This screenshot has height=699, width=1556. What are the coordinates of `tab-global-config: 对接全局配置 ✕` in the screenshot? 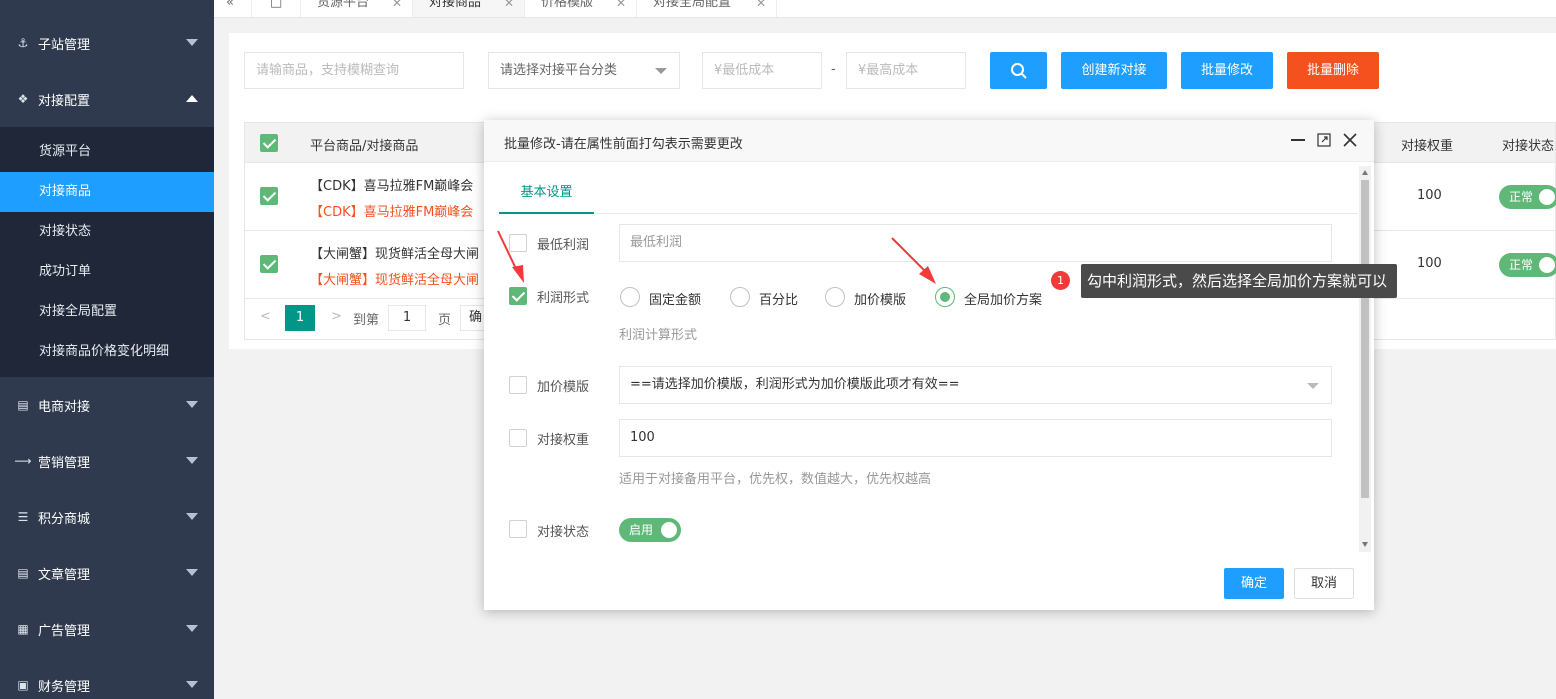 It's located at (707, 8).